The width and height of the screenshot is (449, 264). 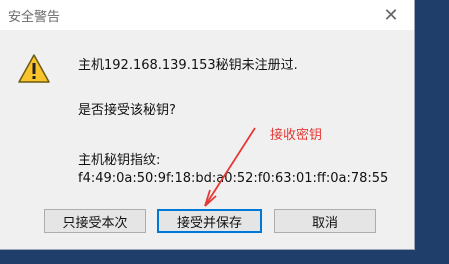 I want to click on warning-icon, so click(x=34, y=68).